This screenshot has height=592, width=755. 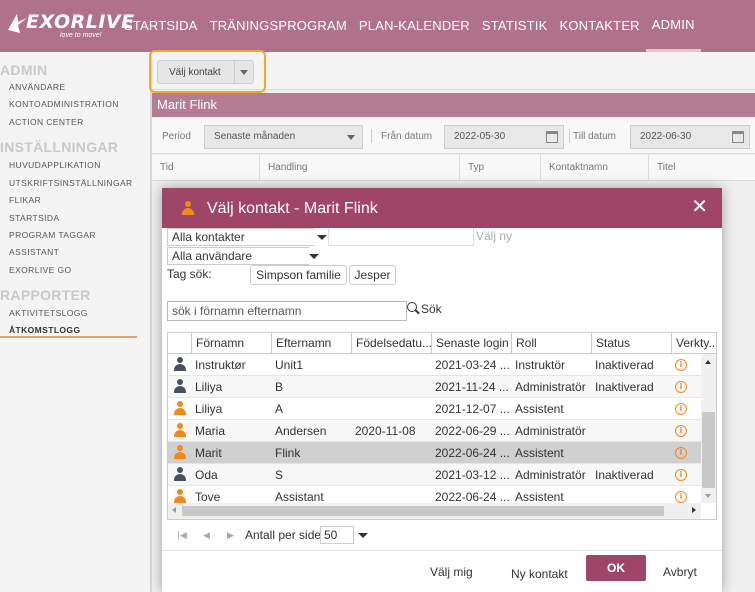 What do you see at coordinates (552, 343) in the screenshot?
I see `column-roll: Roll` at bounding box center [552, 343].